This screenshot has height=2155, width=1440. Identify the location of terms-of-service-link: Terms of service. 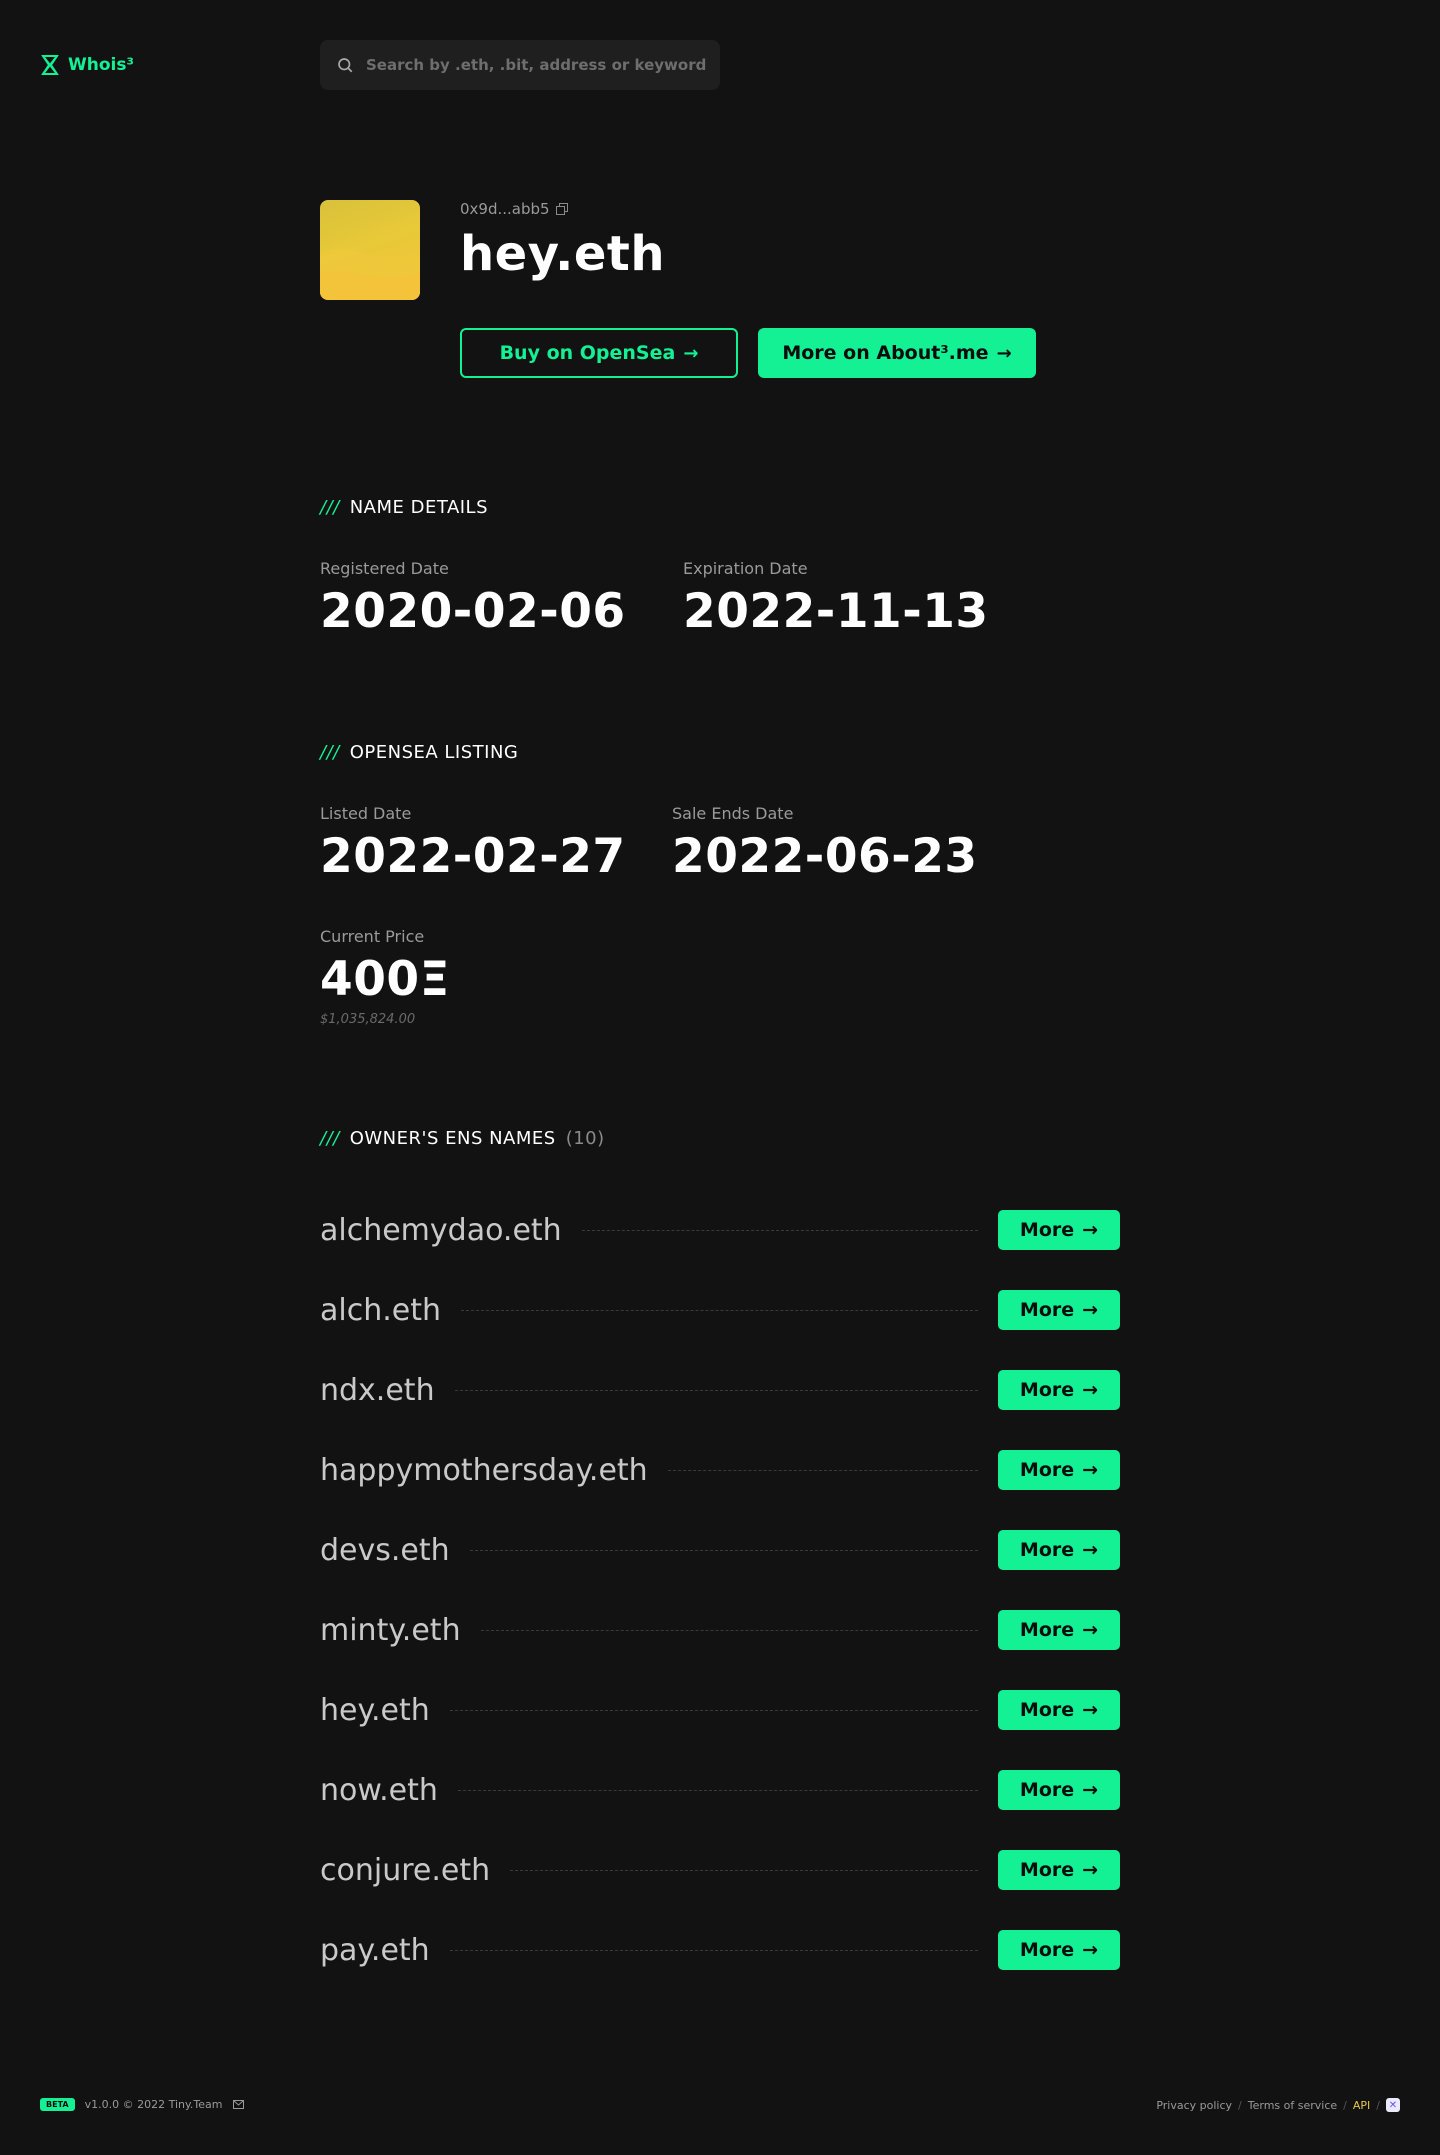
(1292, 2105).